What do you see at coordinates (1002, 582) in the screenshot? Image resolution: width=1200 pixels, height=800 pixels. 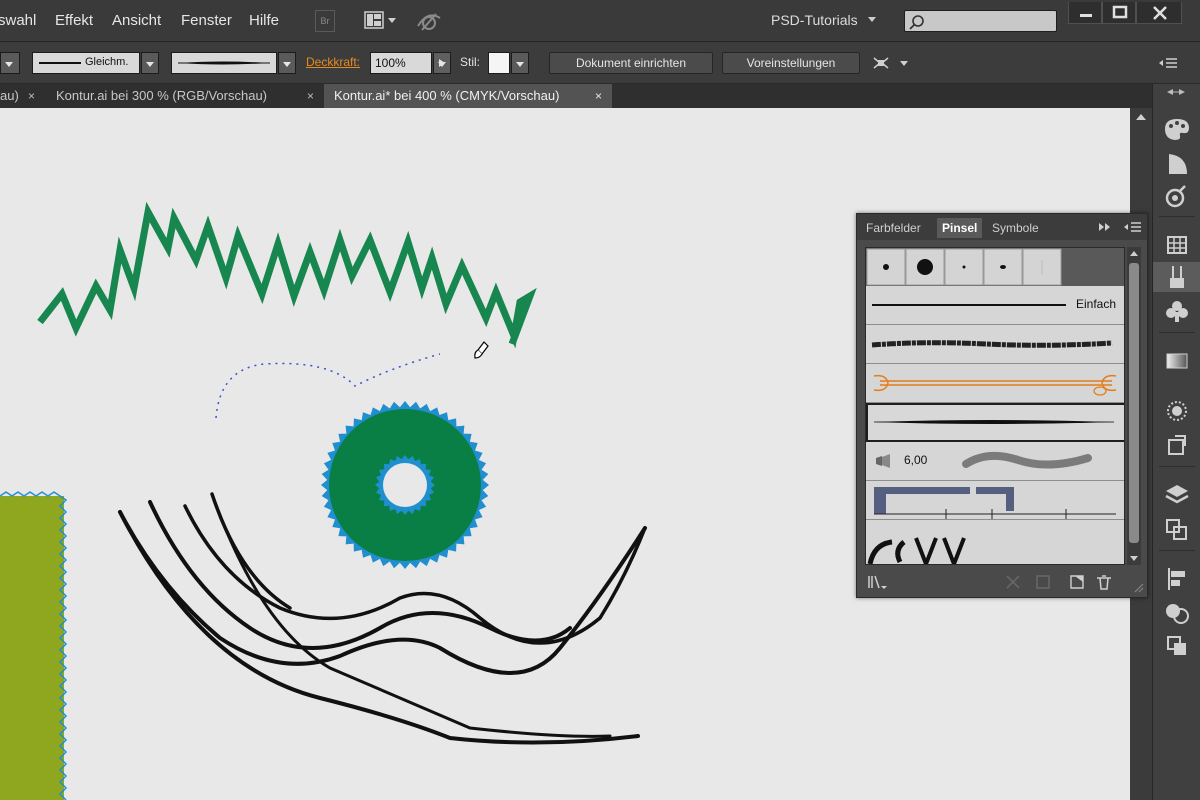 I see `brushes-panel-footer` at bounding box center [1002, 582].